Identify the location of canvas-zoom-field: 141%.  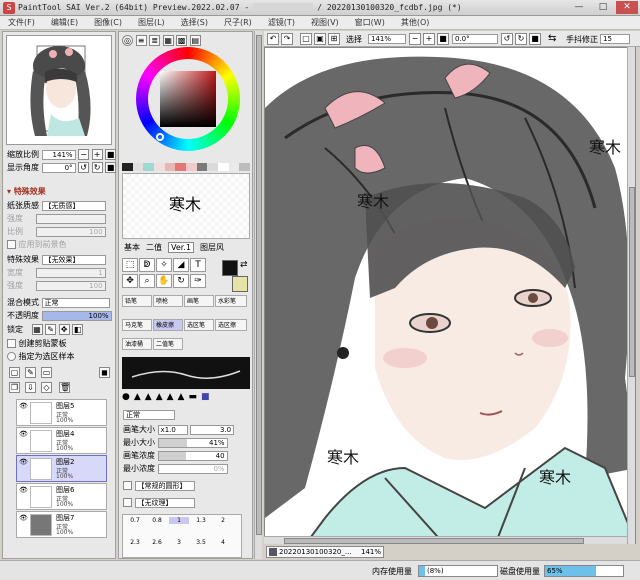
(387, 39).